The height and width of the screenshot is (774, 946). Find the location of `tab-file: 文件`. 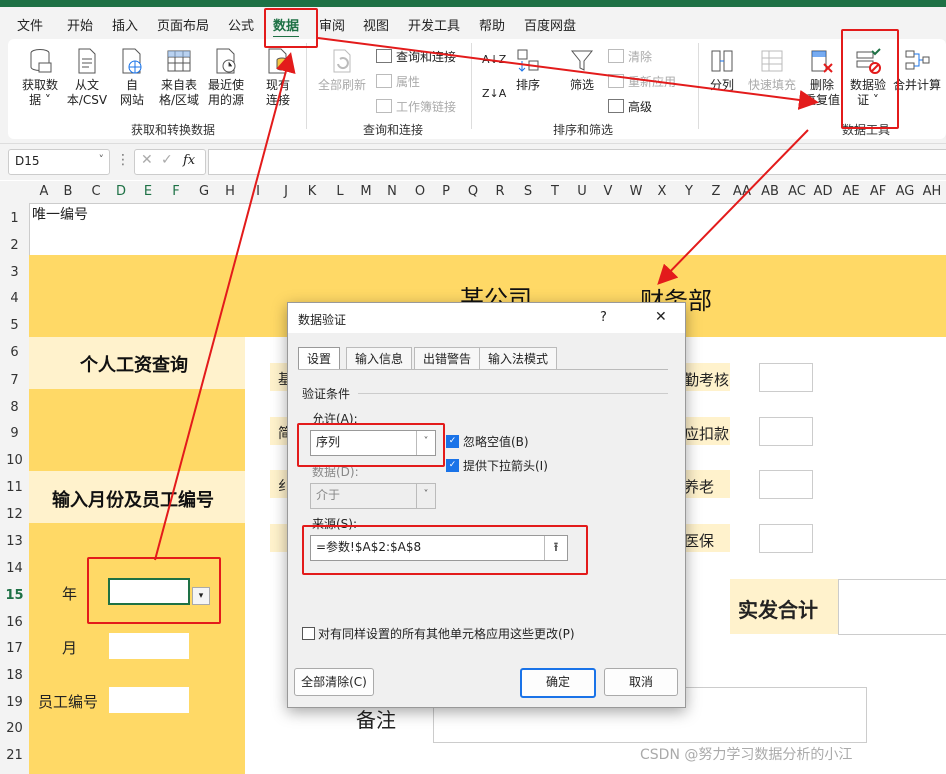

tab-file: 文件 is located at coordinates (30, 24).